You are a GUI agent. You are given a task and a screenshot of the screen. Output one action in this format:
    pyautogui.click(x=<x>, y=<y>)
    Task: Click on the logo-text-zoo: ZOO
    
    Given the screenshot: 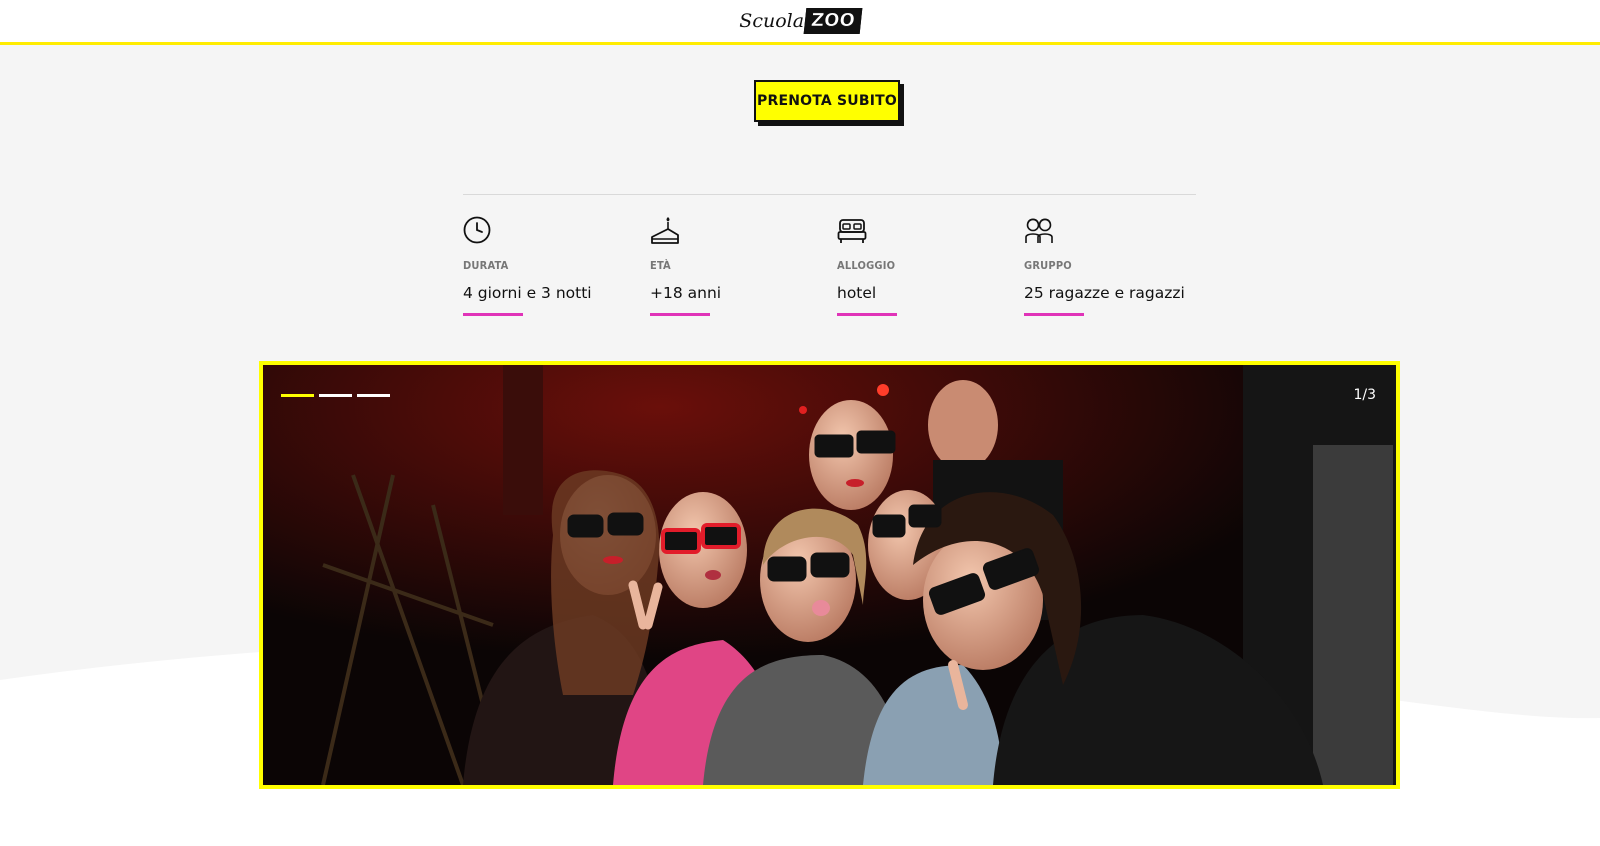 What is the action you would take?
    pyautogui.click(x=833, y=21)
    